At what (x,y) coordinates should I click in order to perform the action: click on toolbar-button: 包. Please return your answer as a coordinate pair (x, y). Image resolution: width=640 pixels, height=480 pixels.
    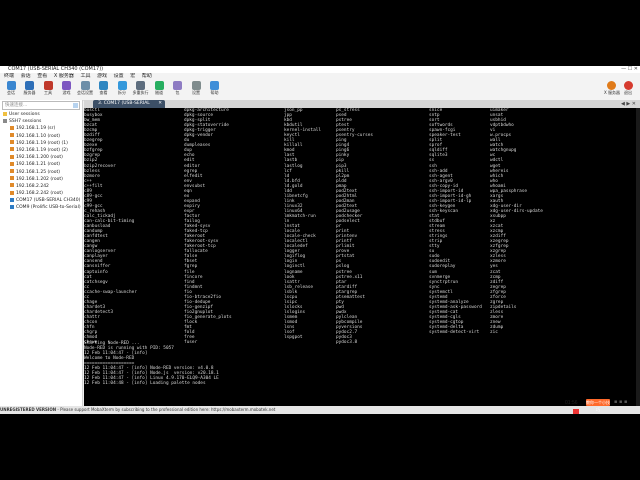
    Looking at the image, I should click on (178, 88).